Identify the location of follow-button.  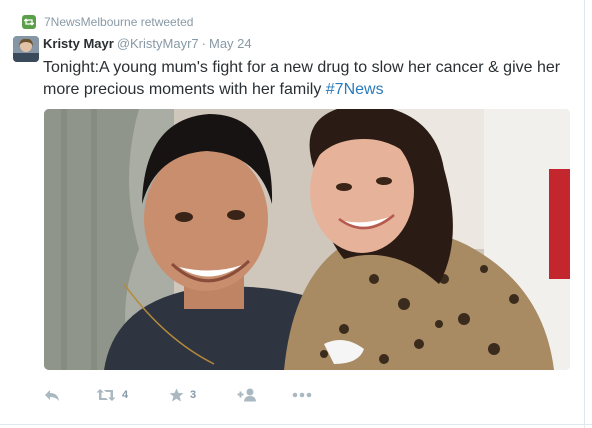
(247, 395).